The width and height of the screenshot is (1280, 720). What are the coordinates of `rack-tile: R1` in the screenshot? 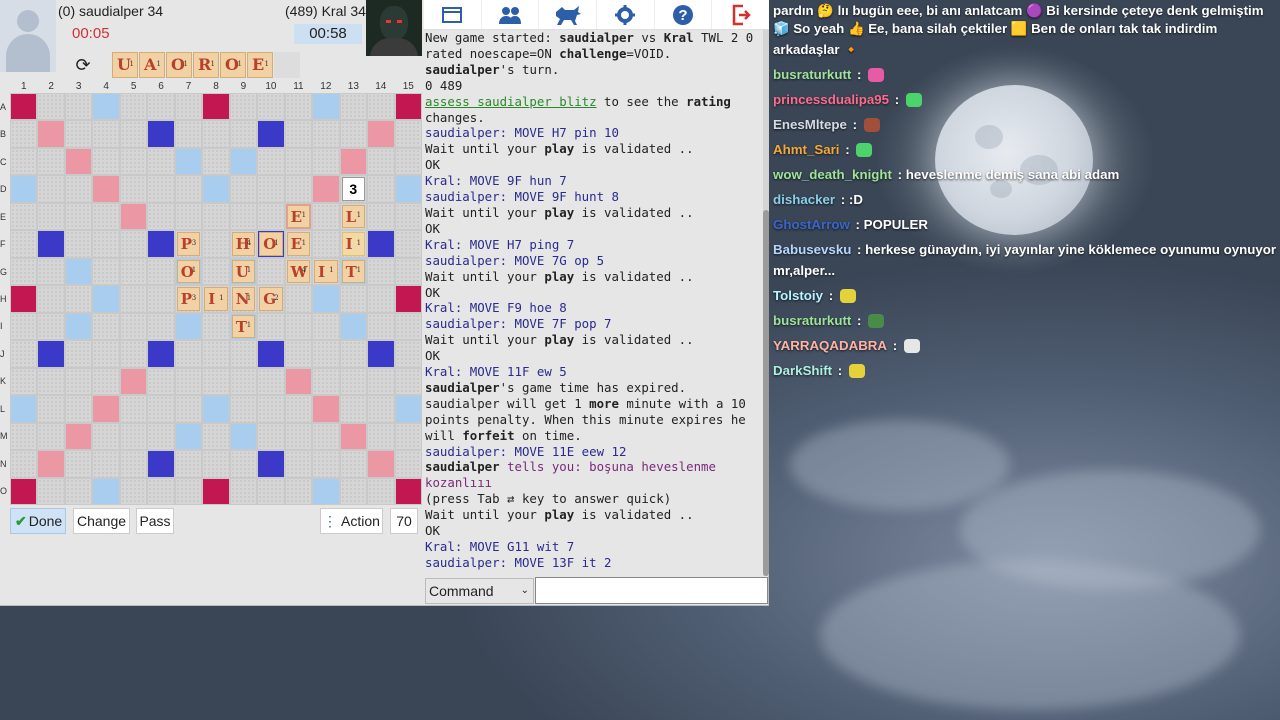 It's located at (206, 65).